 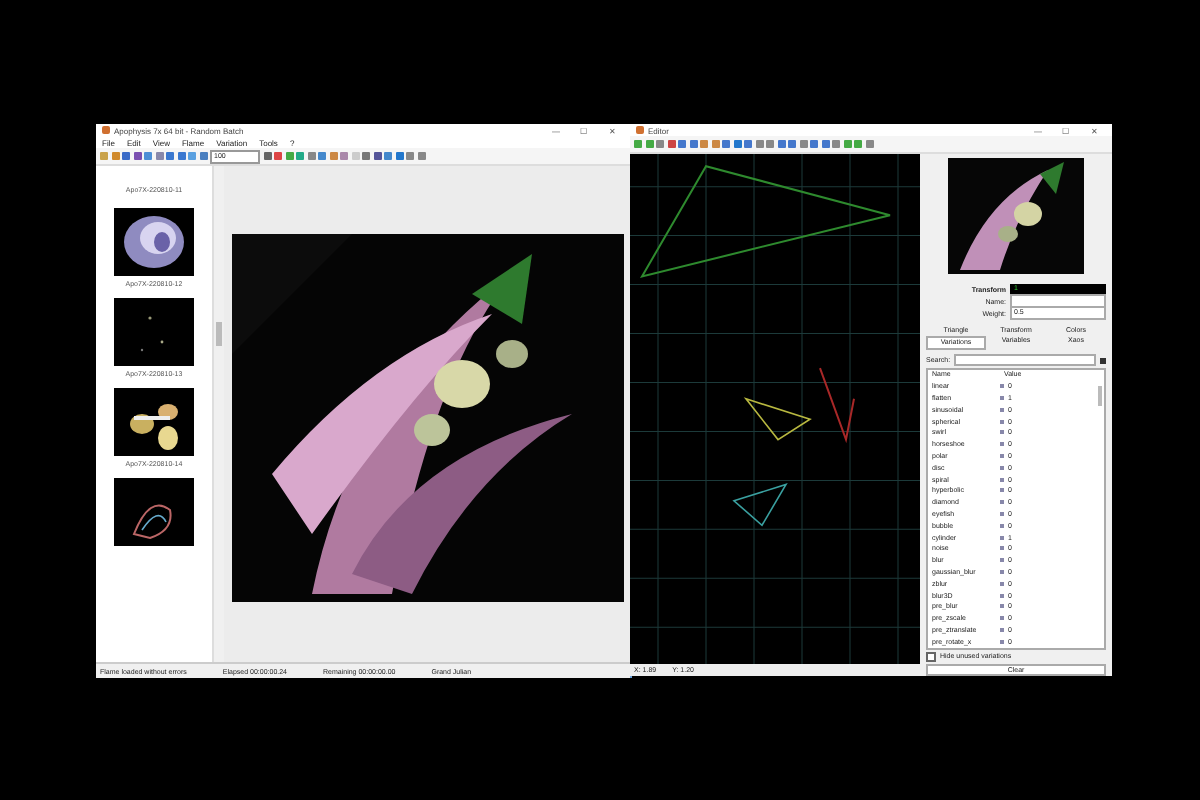 I want to click on search-field, so click(x=1025, y=360).